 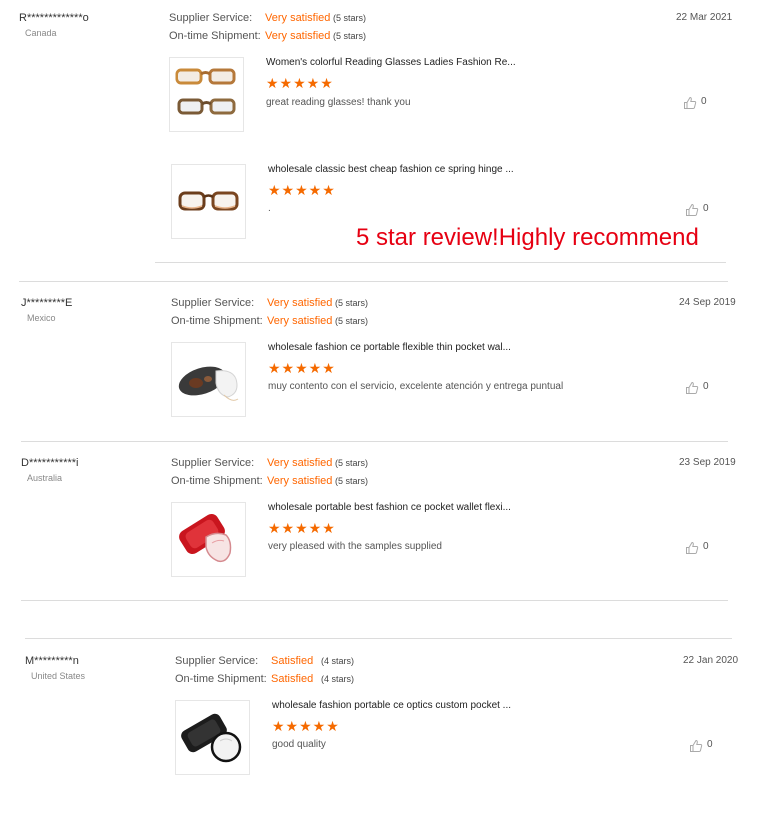 What do you see at coordinates (704, 17) in the screenshot?
I see `review-date: 22 Mar 2021` at bounding box center [704, 17].